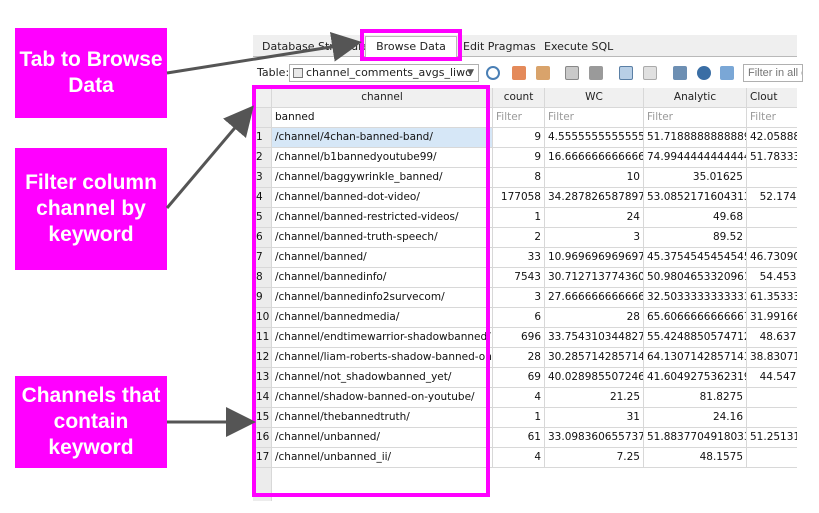  Describe the element at coordinates (382, 118) in the screenshot. I see `filter-channel-input: banned ×` at that location.